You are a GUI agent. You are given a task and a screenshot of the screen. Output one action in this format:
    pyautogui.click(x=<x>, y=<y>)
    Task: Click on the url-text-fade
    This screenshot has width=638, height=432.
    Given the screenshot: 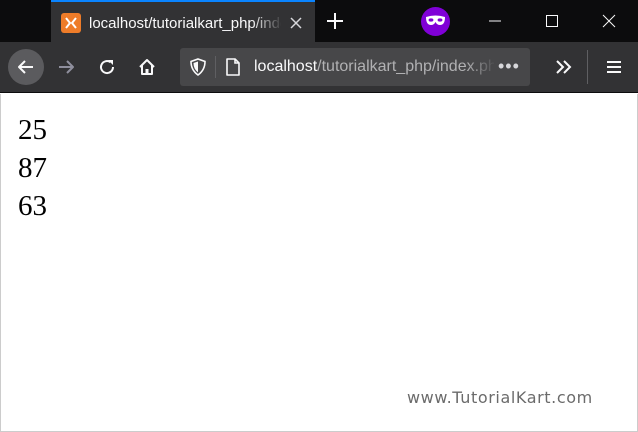 What is the action you would take?
    pyautogui.click(x=481, y=67)
    